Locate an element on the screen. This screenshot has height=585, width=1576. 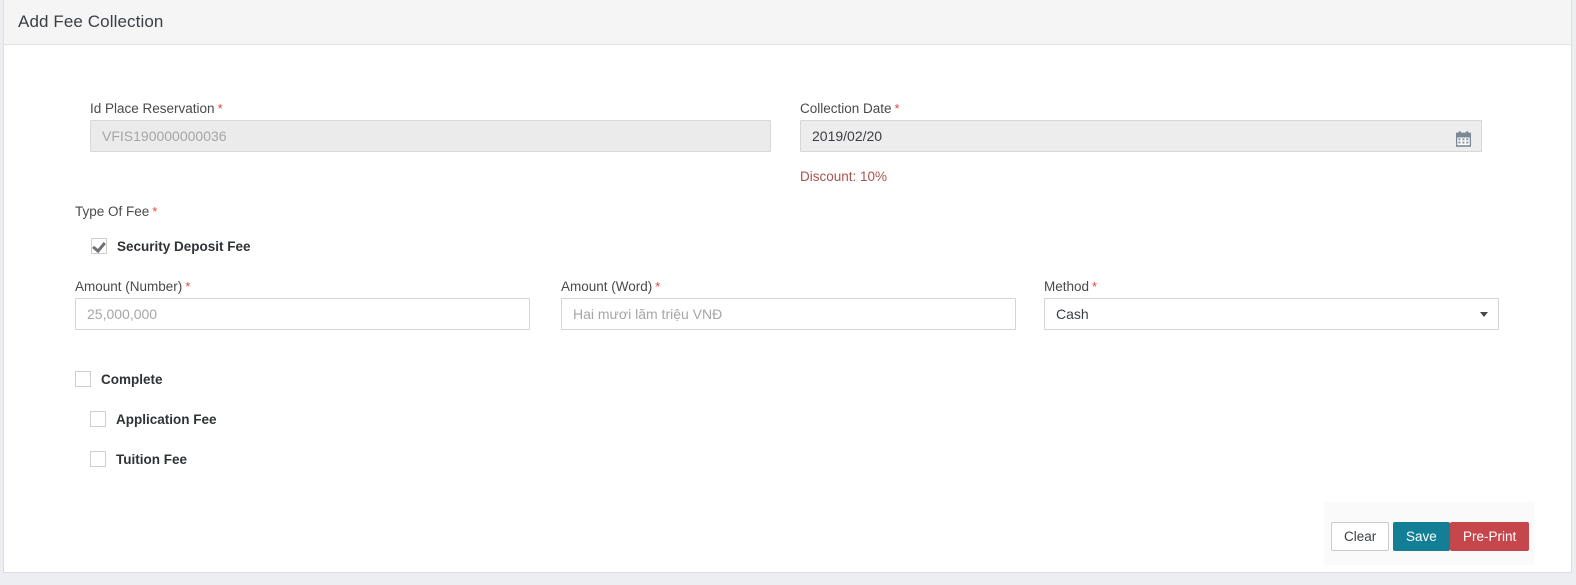
clear-button: Clear is located at coordinates (1360, 536).